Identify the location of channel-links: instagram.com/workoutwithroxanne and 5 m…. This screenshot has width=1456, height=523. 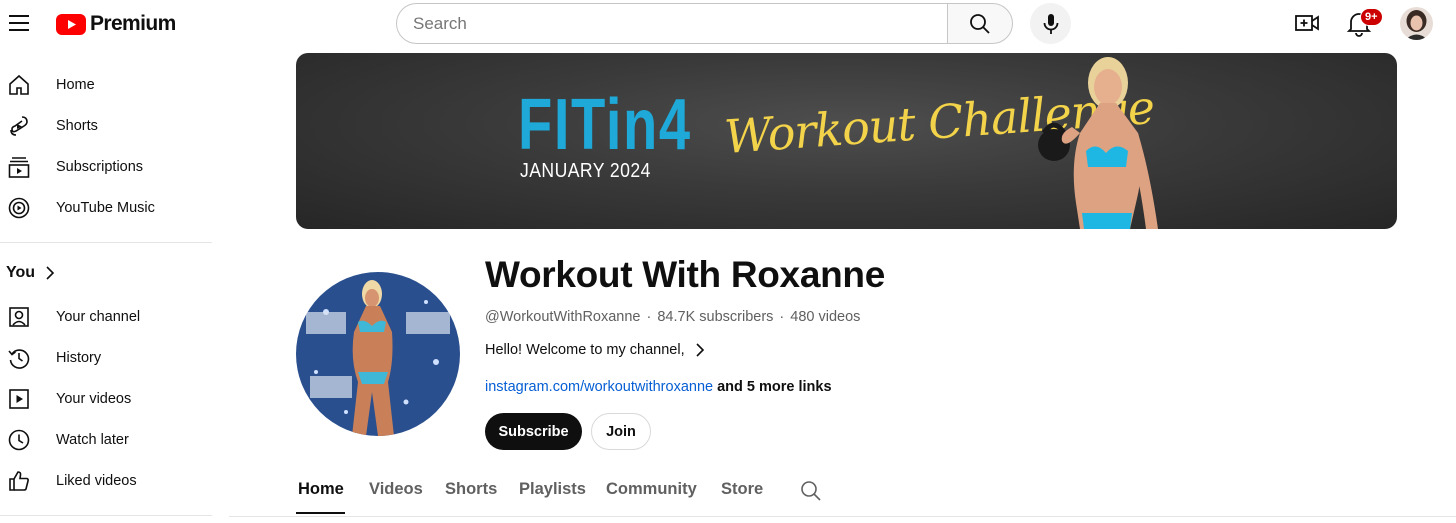
(658, 387).